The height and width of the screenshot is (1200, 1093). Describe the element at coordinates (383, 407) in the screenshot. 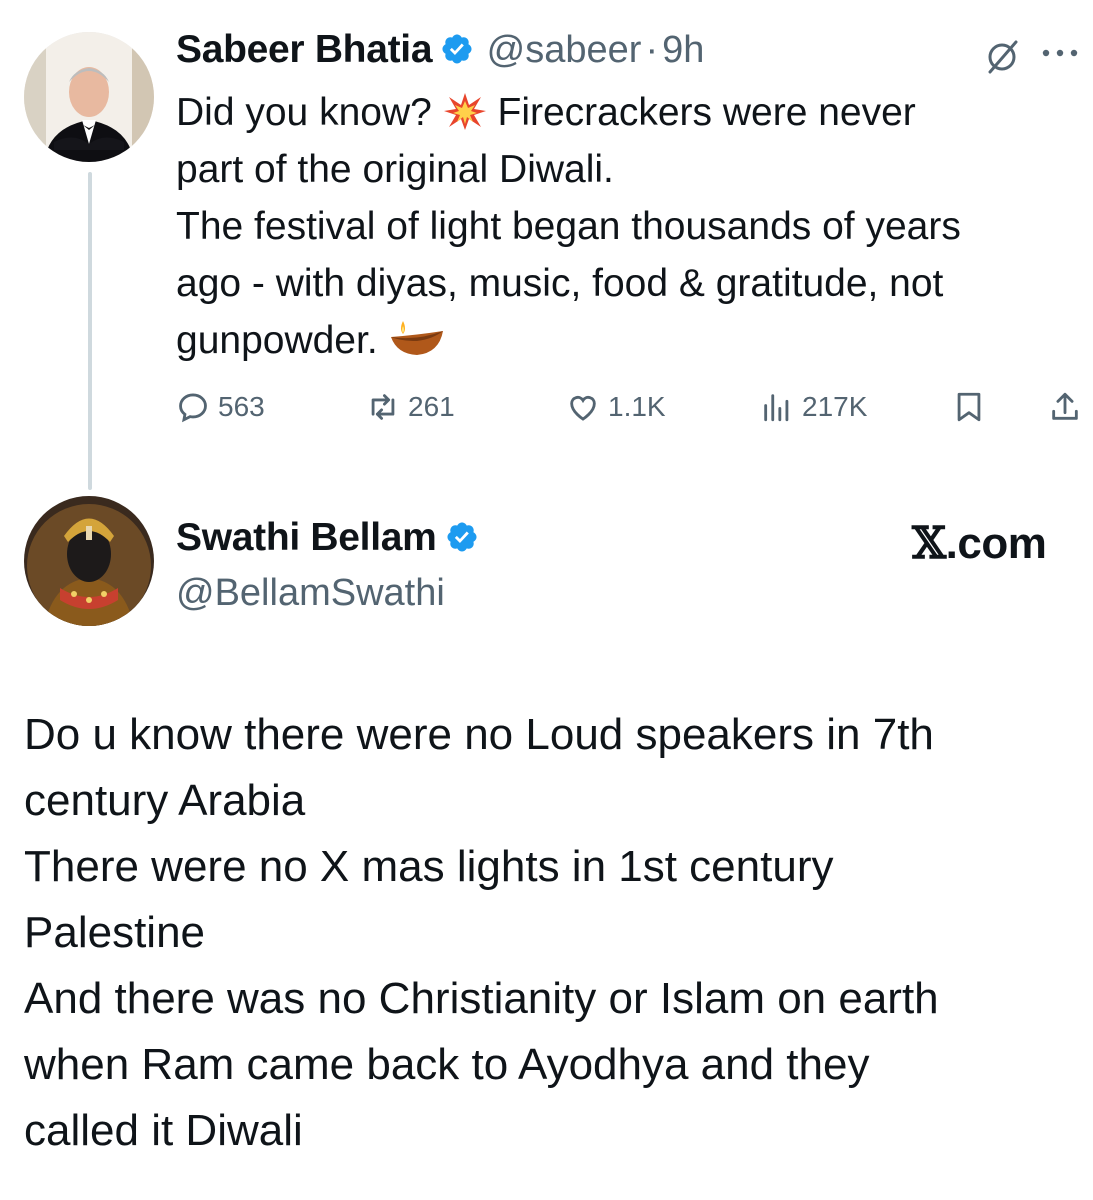

I see `repost-icon` at that location.